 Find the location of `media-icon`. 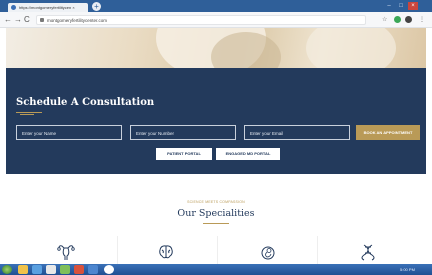

media-icon is located at coordinates (51, 269).